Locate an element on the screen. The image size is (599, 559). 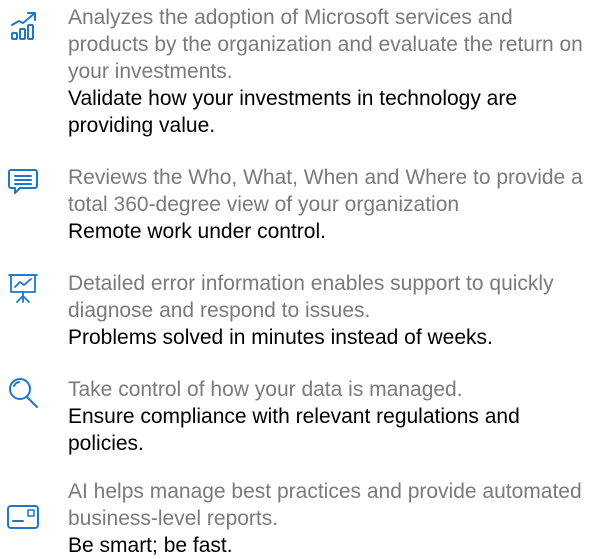
feature-tagline: Be smart; be fast. is located at coordinates (150, 545).